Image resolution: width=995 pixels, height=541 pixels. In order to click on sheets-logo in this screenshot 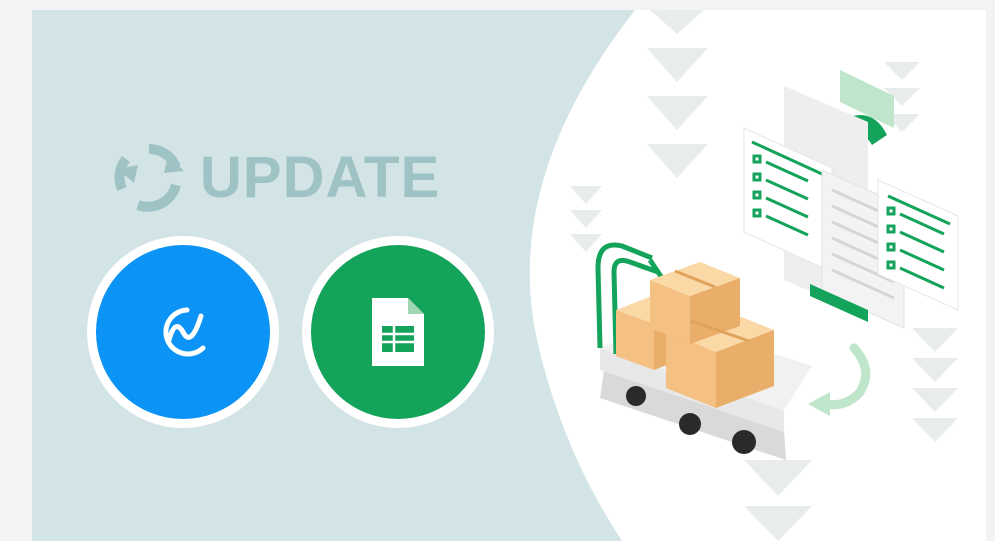, I will do `click(398, 332)`.